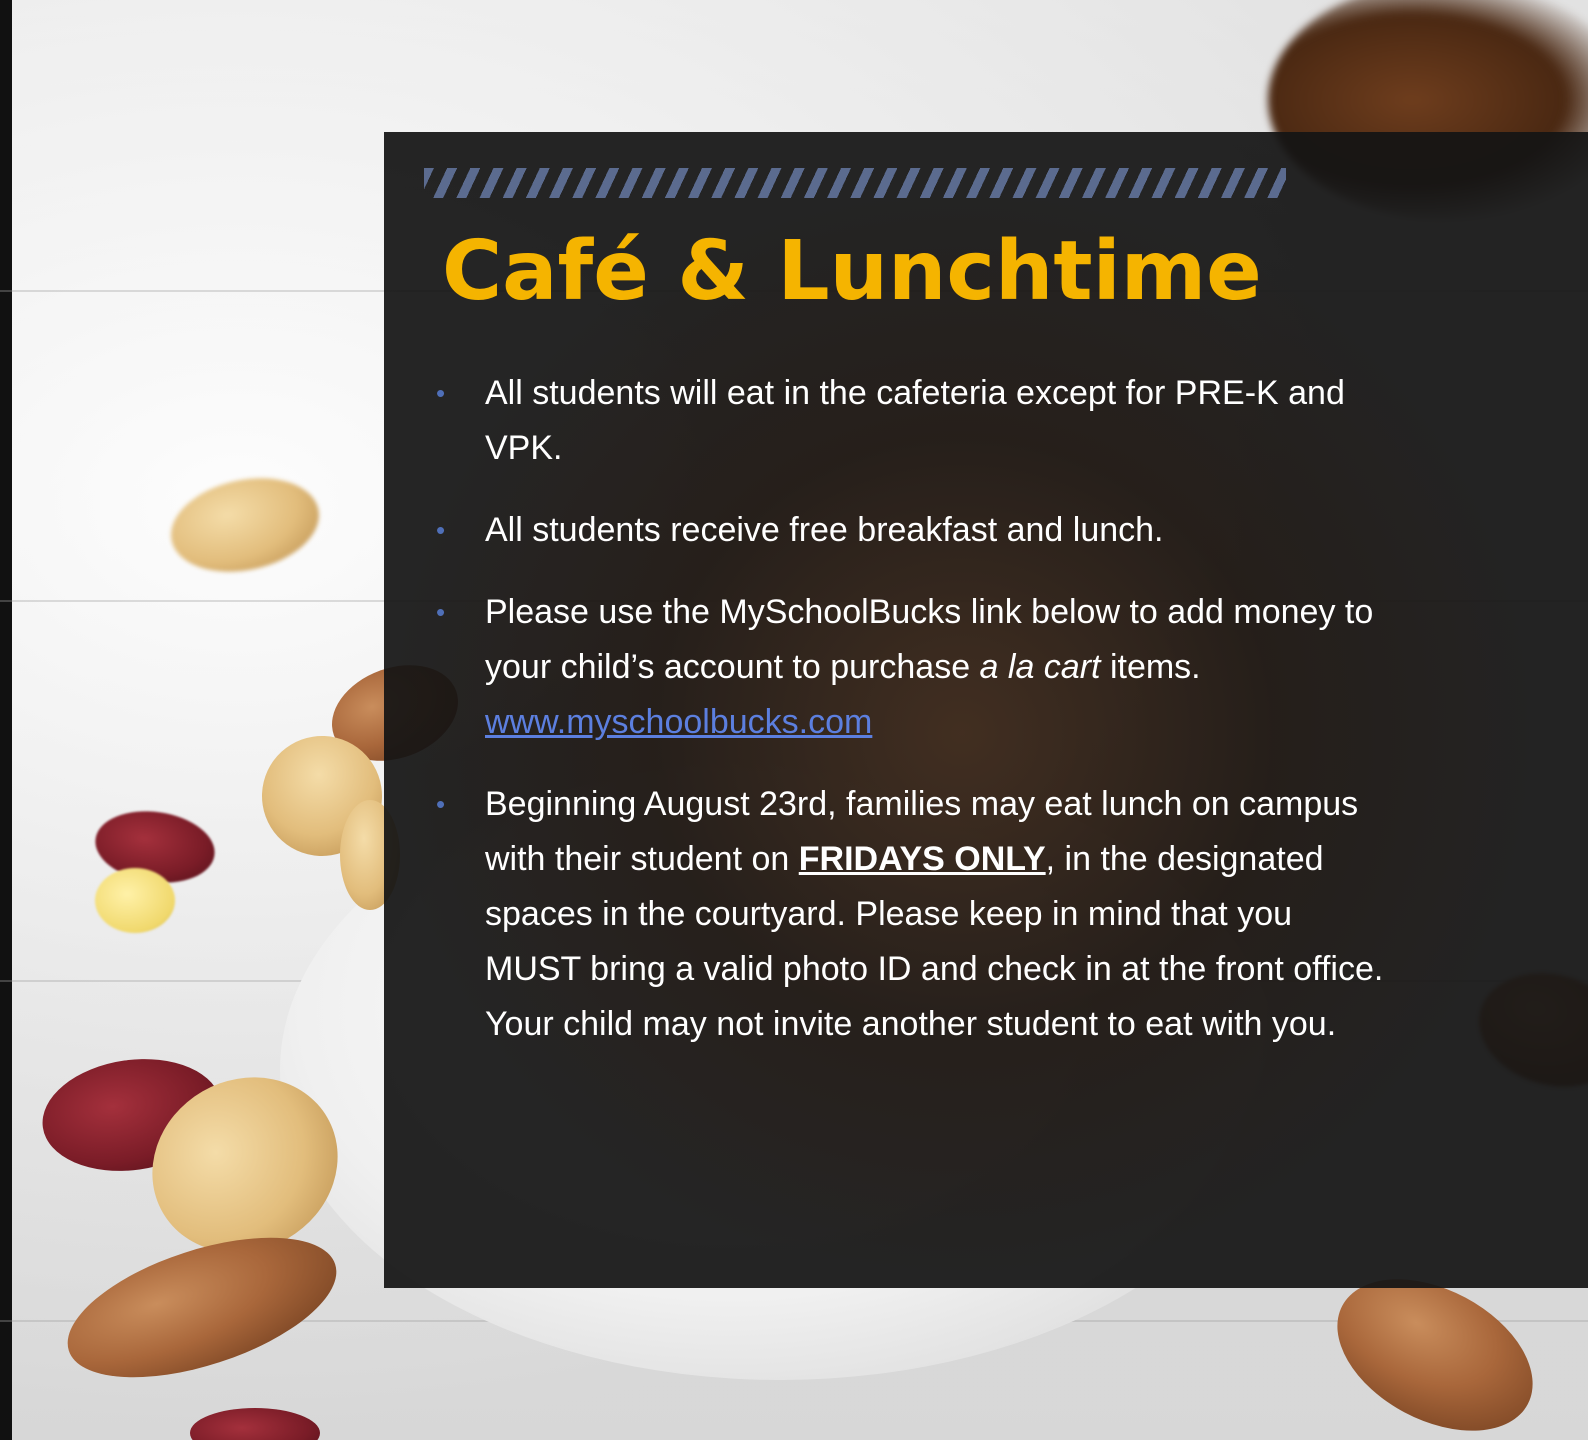  Describe the element at coordinates (6, 720) in the screenshot. I see `left-edge-bar` at that location.